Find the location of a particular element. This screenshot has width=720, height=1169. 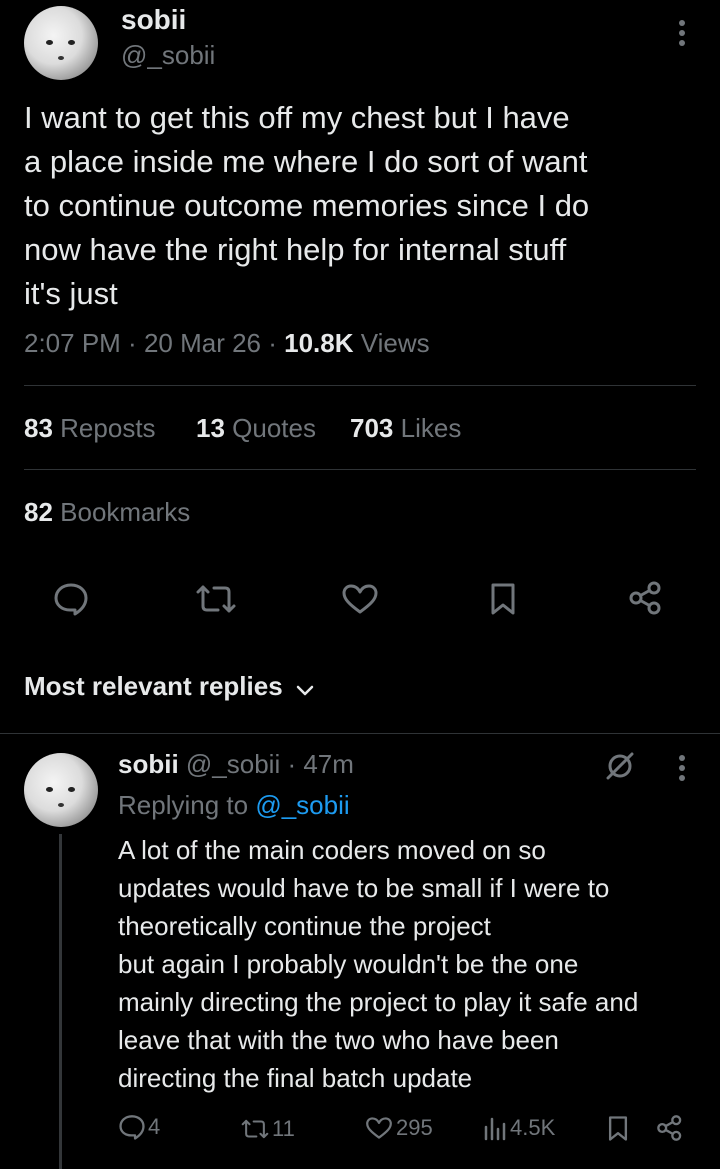

reply-text-line: A lot of the main coders moved on so is located at coordinates (332, 850).